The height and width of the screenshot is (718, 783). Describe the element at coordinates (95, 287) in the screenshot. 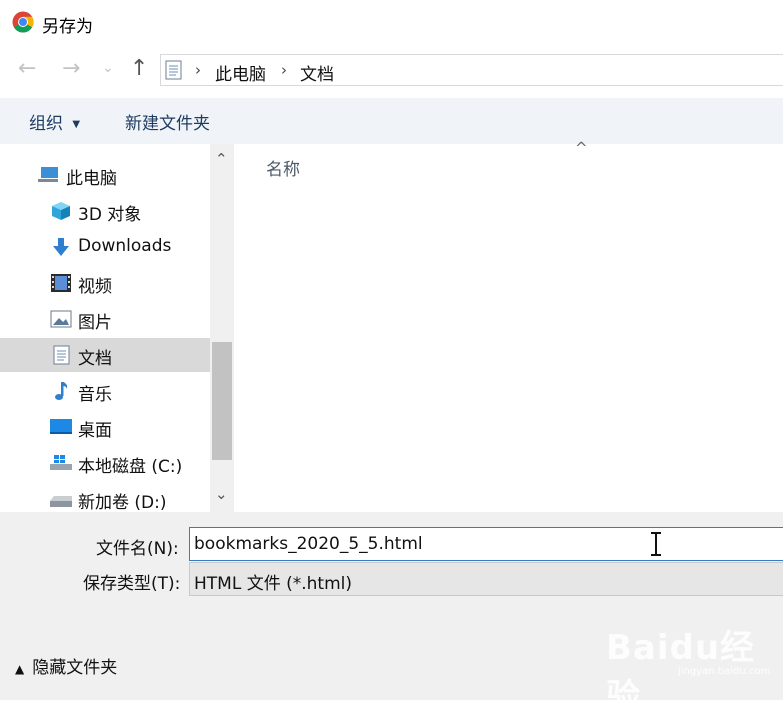

I see `tree-label: 视频` at that location.